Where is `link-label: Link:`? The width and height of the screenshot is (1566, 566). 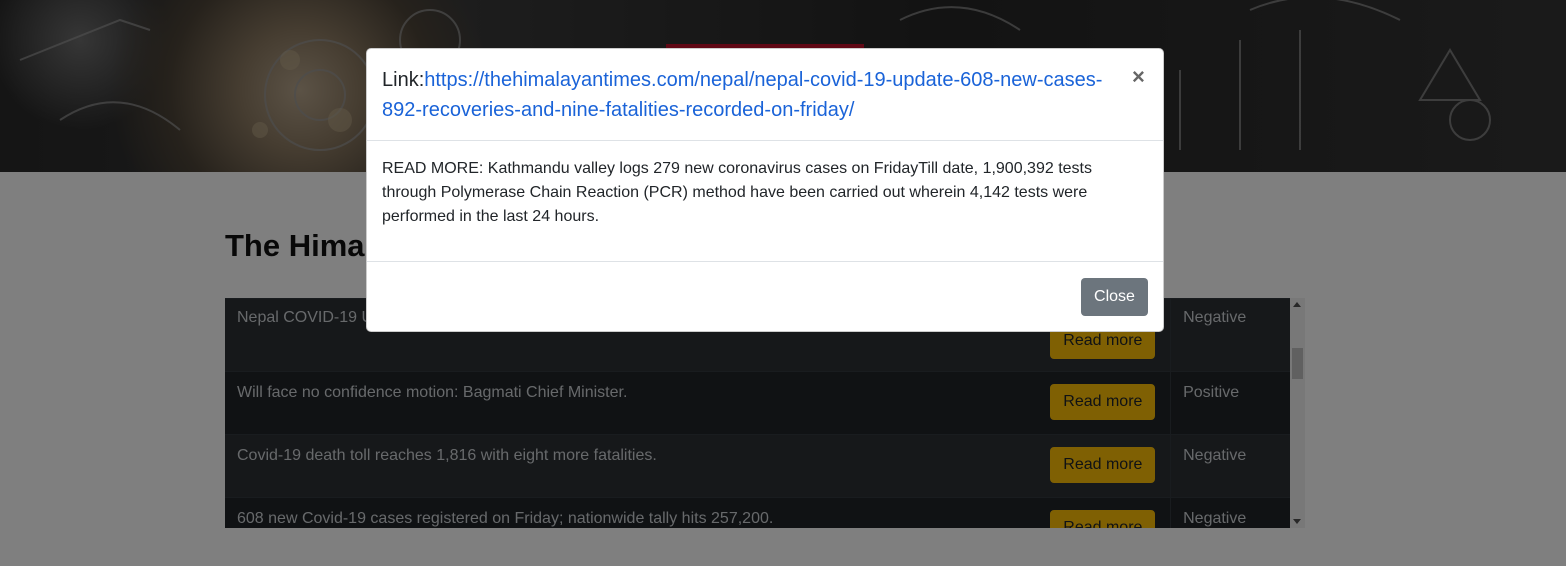 link-label: Link: is located at coordinates (403, 80).